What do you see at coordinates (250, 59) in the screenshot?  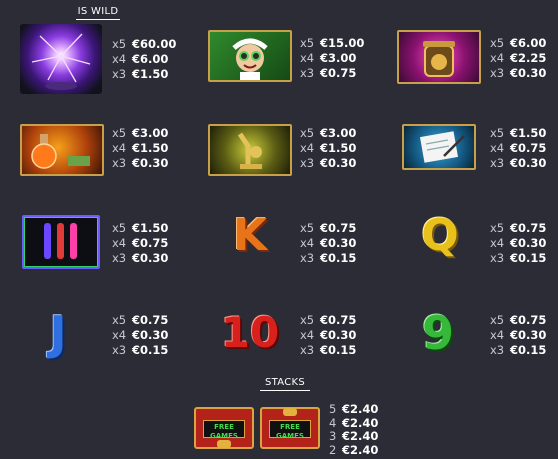 I see `scientist-face-icon` at bounding box center [250, 59].